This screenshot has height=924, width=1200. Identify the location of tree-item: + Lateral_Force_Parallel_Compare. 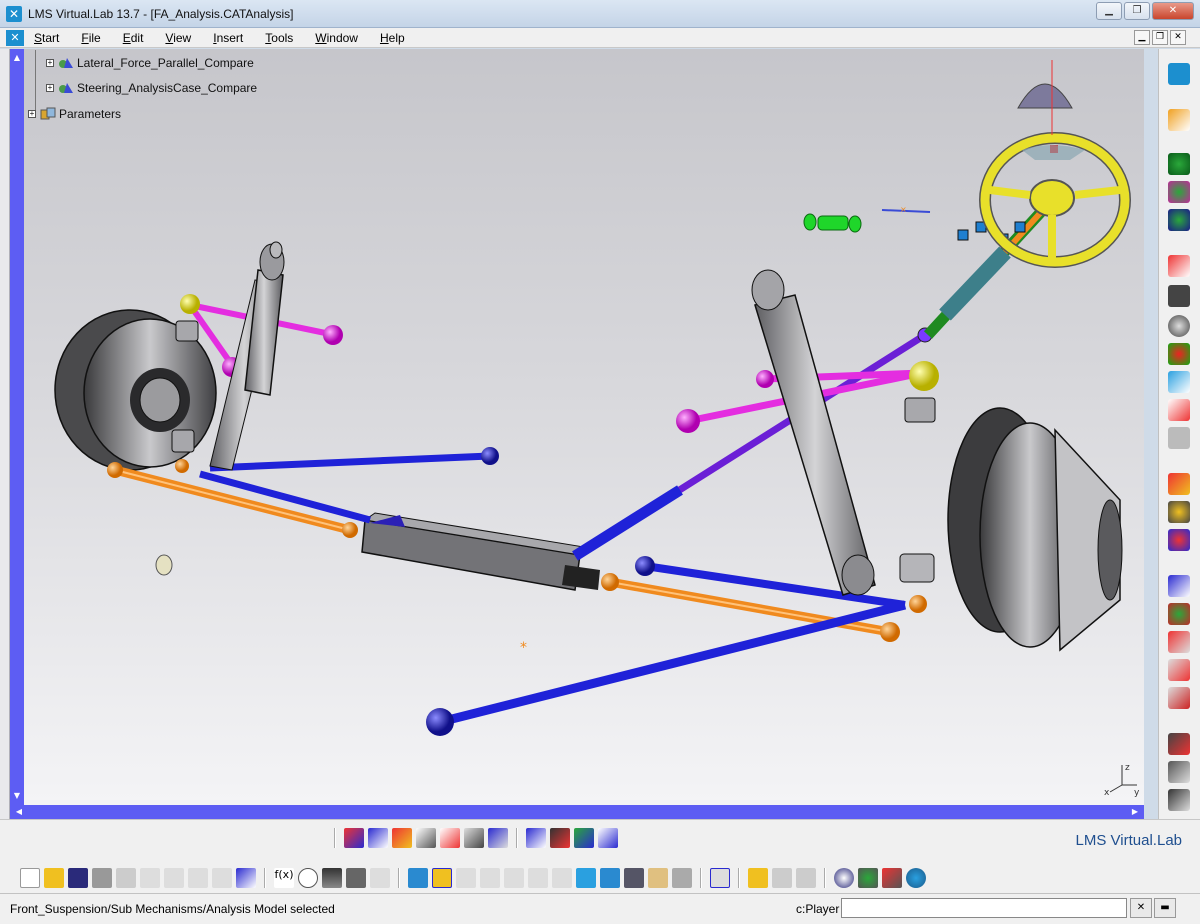
(150, 63).